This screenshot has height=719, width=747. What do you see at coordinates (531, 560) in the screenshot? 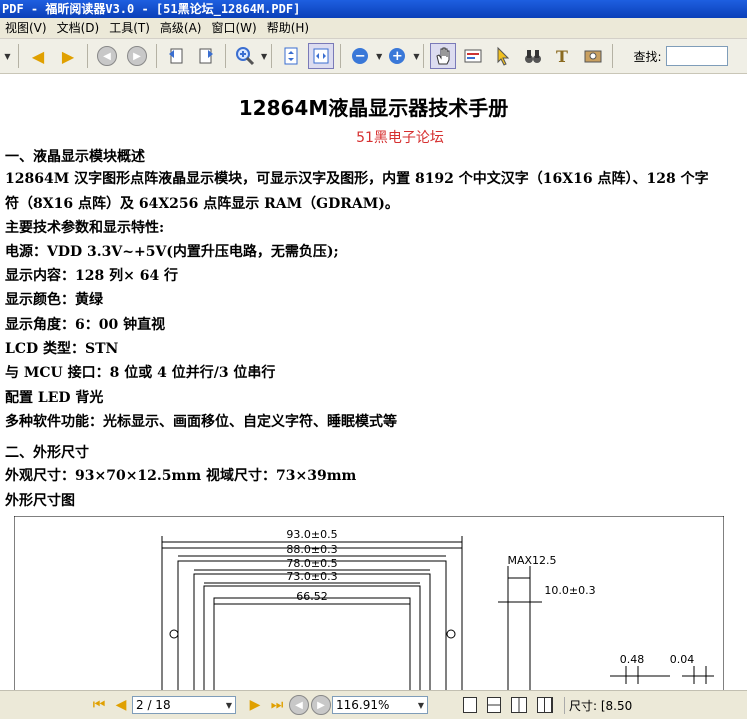
I see `dim-label: MAX12.5` at bounding box center [531, 560].